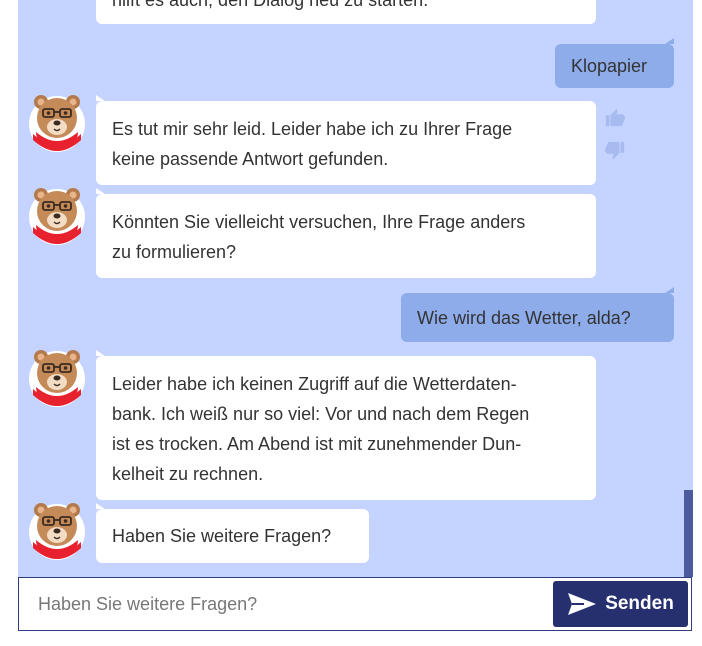  I want to click on message-composer: Senden, so click(355, 604).